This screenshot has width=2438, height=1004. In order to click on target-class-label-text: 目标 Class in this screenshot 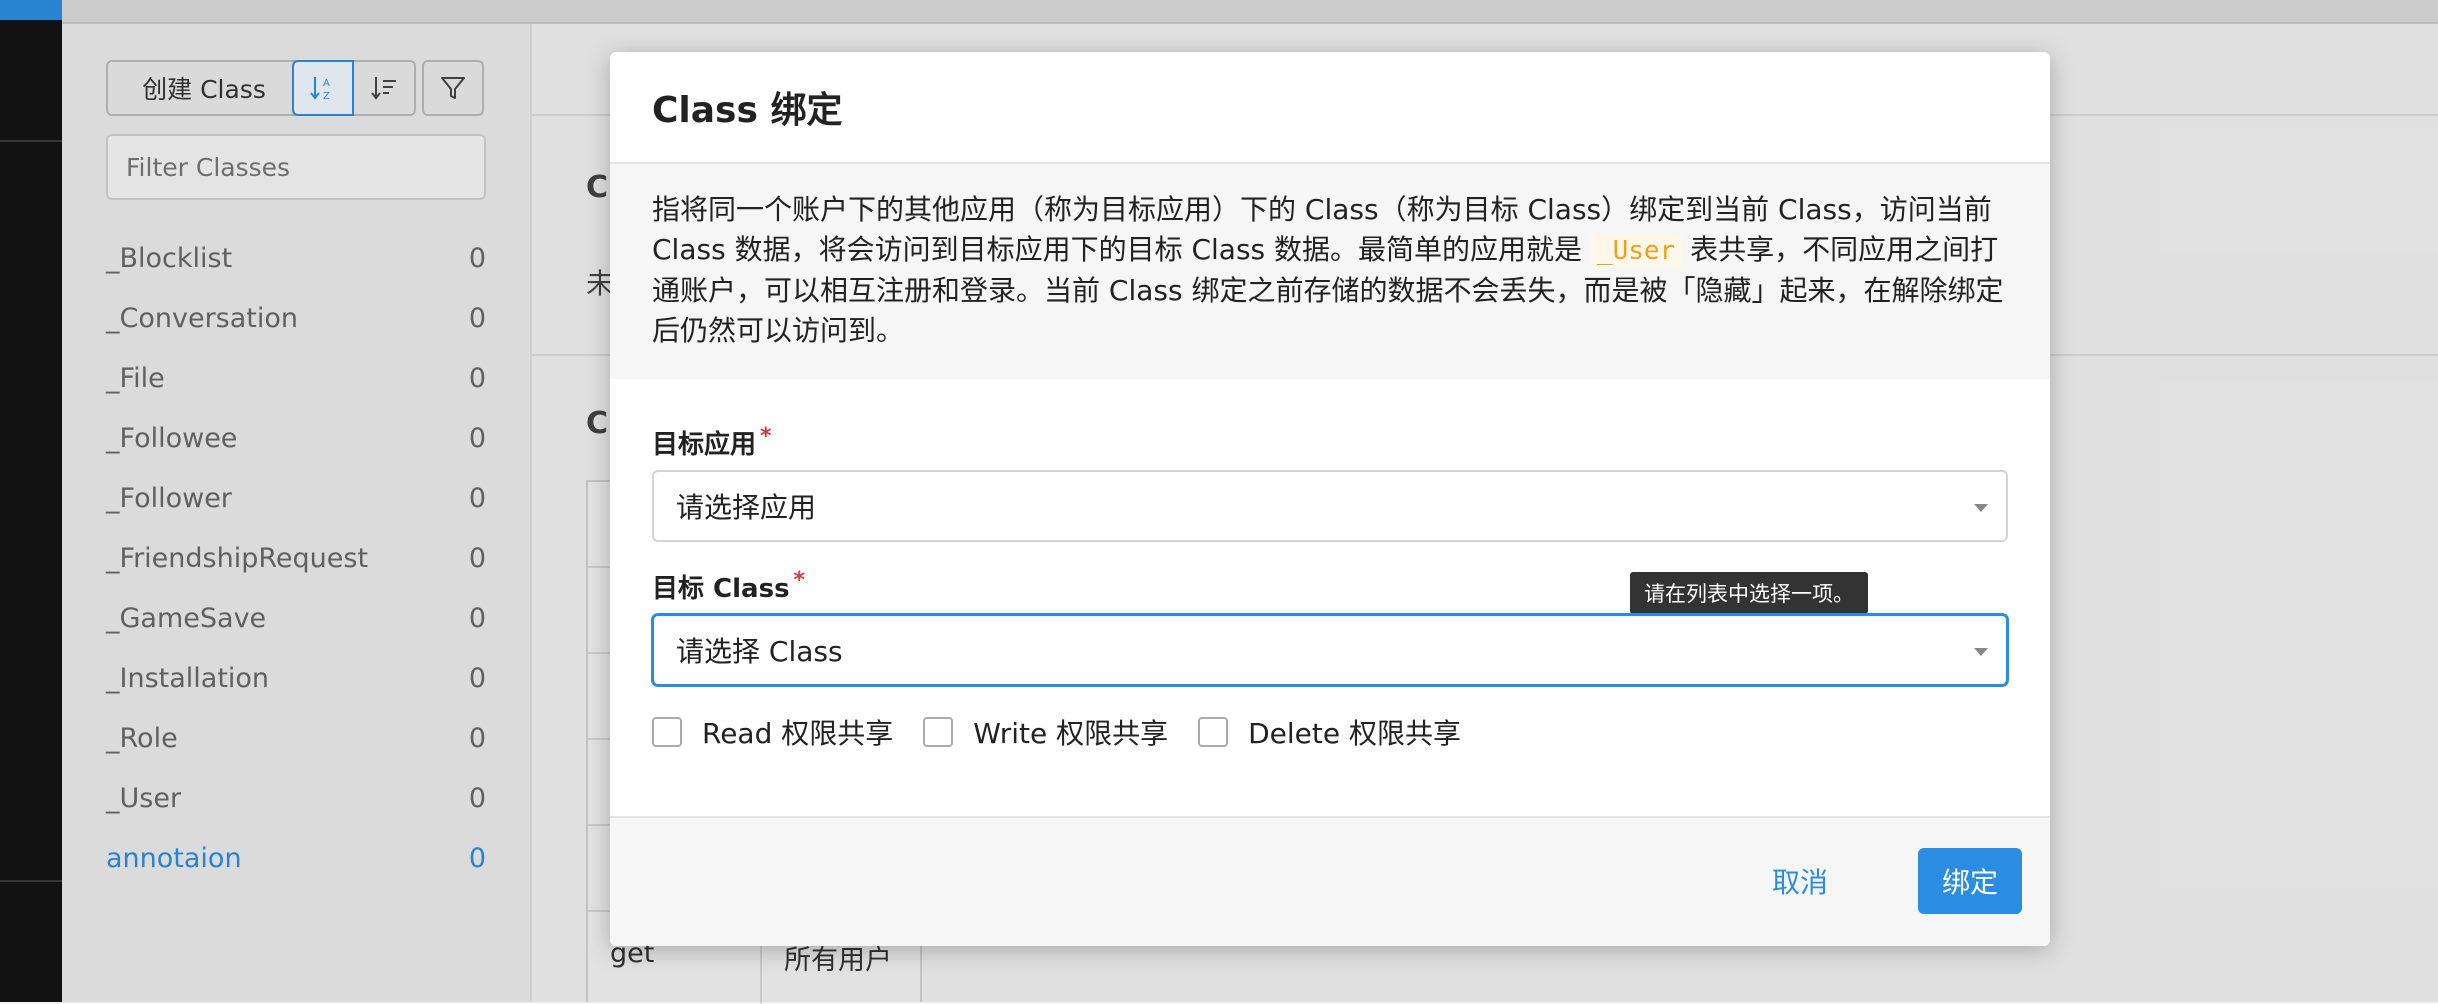, I will do `click(721, 589)`.